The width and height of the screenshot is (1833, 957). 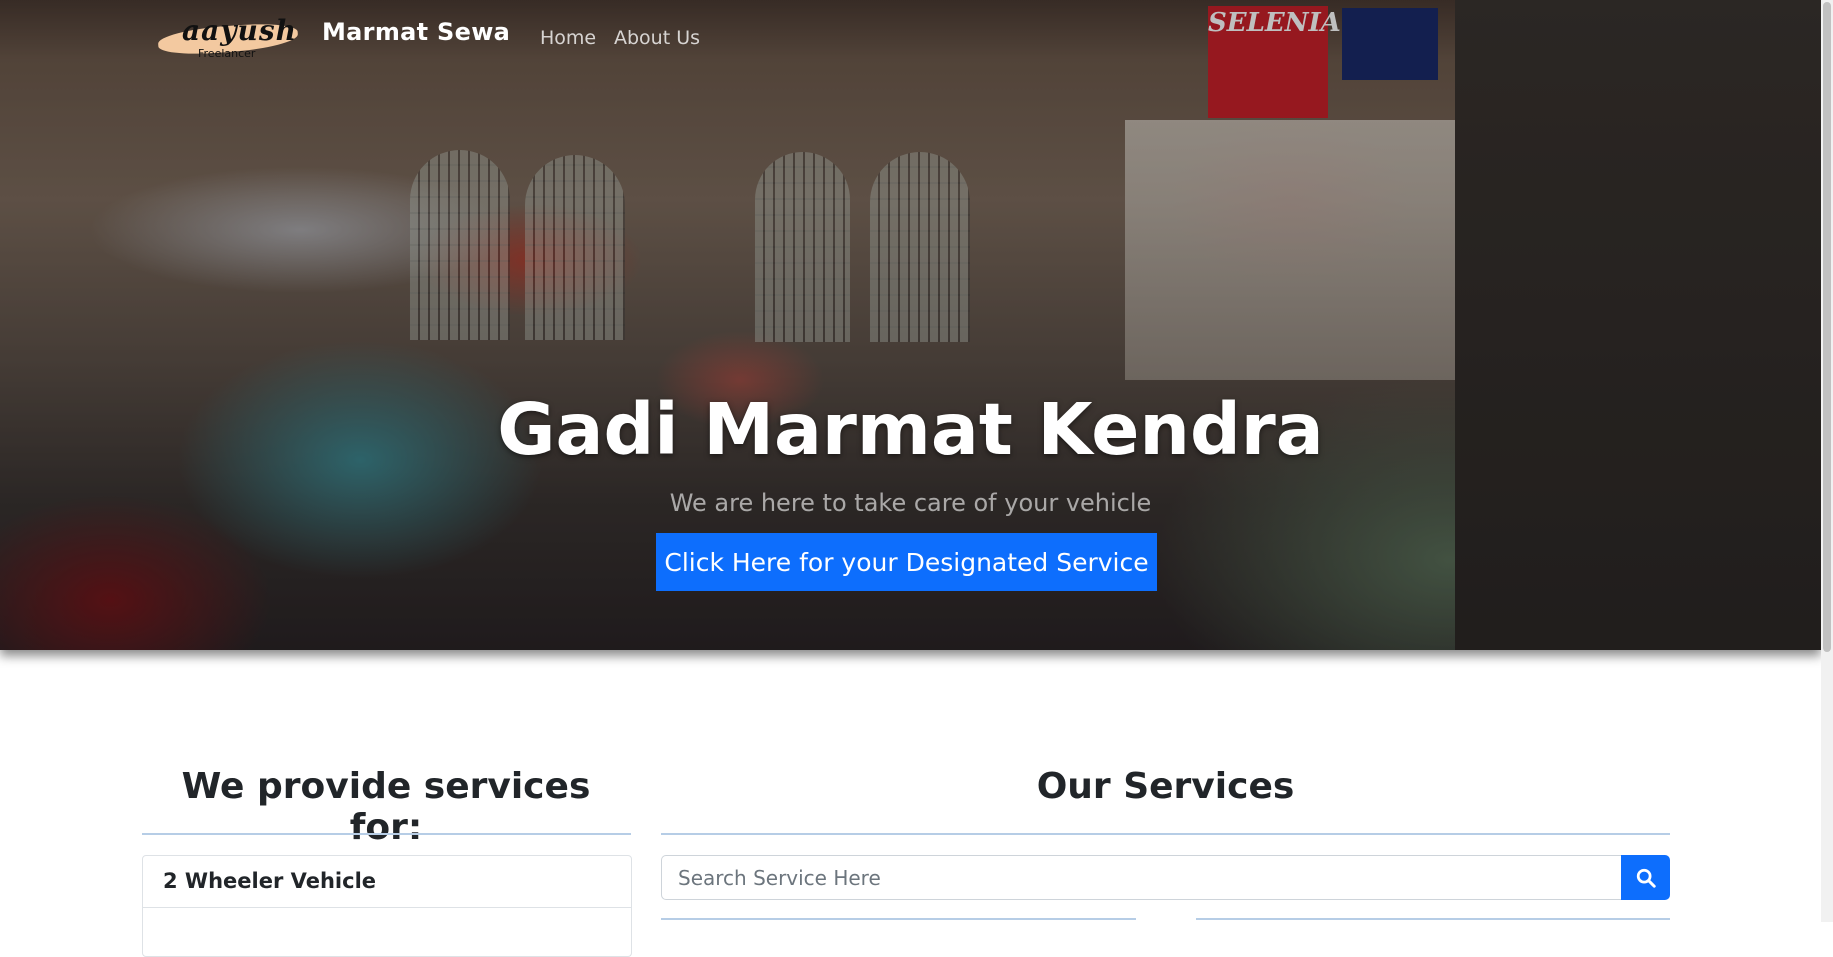 What do you see at coordinates (240, 30) in the screenshot?
I see `logo-text: aayush` at bounding box center [240, 30].